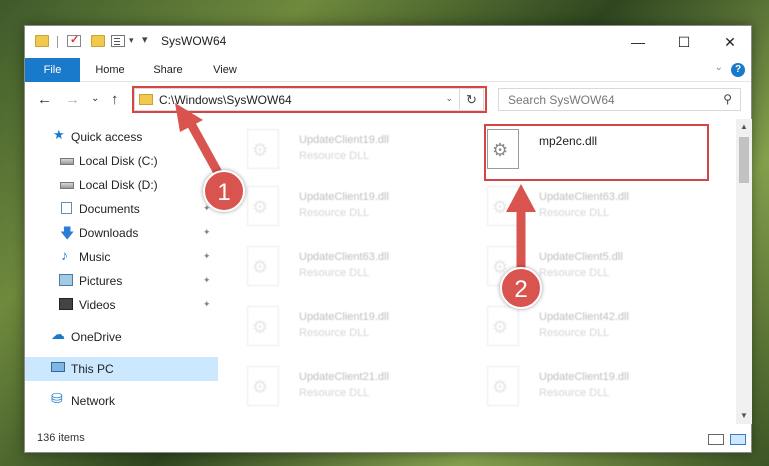 Image resolution: width=769 pixels, height=466 pixels. I want to click on file-highlight-box, so click(596, 152).